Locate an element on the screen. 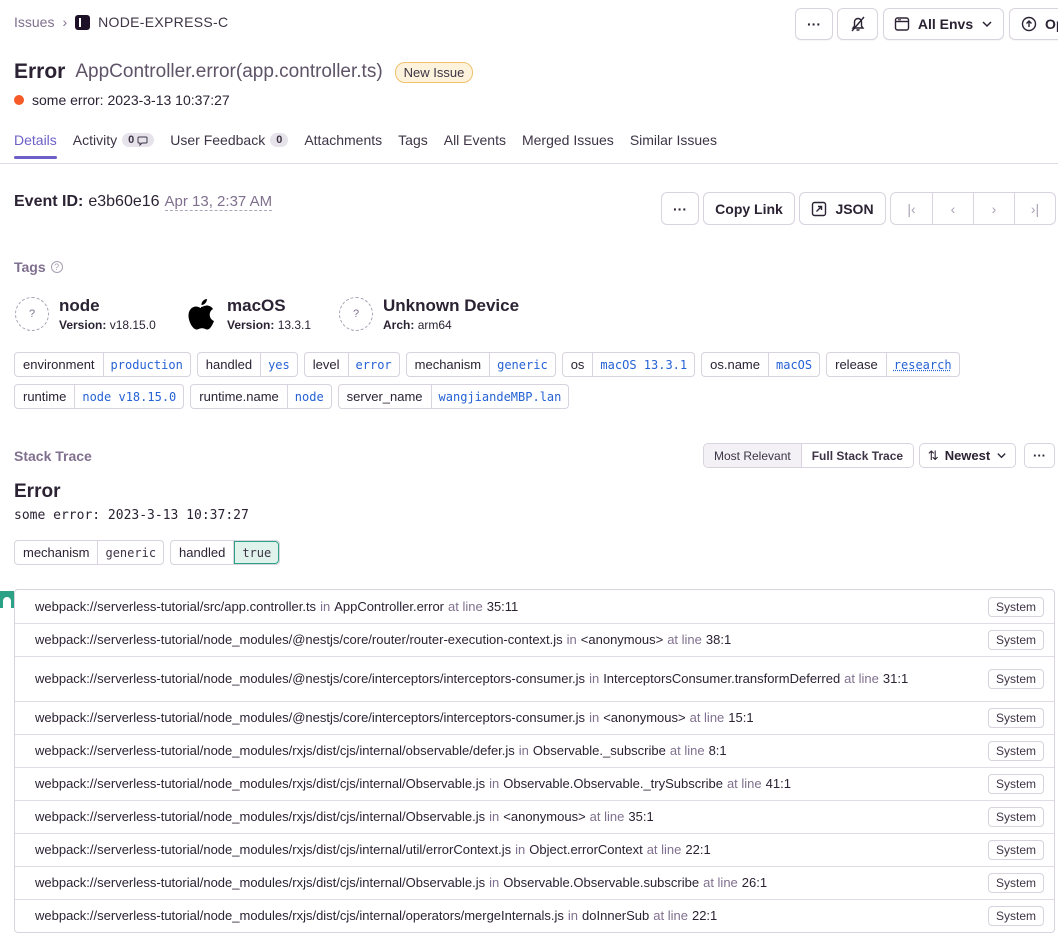 The width and height of the screenshot is (1058, 950). json-button: JSON is located at coordinates (842, 208).